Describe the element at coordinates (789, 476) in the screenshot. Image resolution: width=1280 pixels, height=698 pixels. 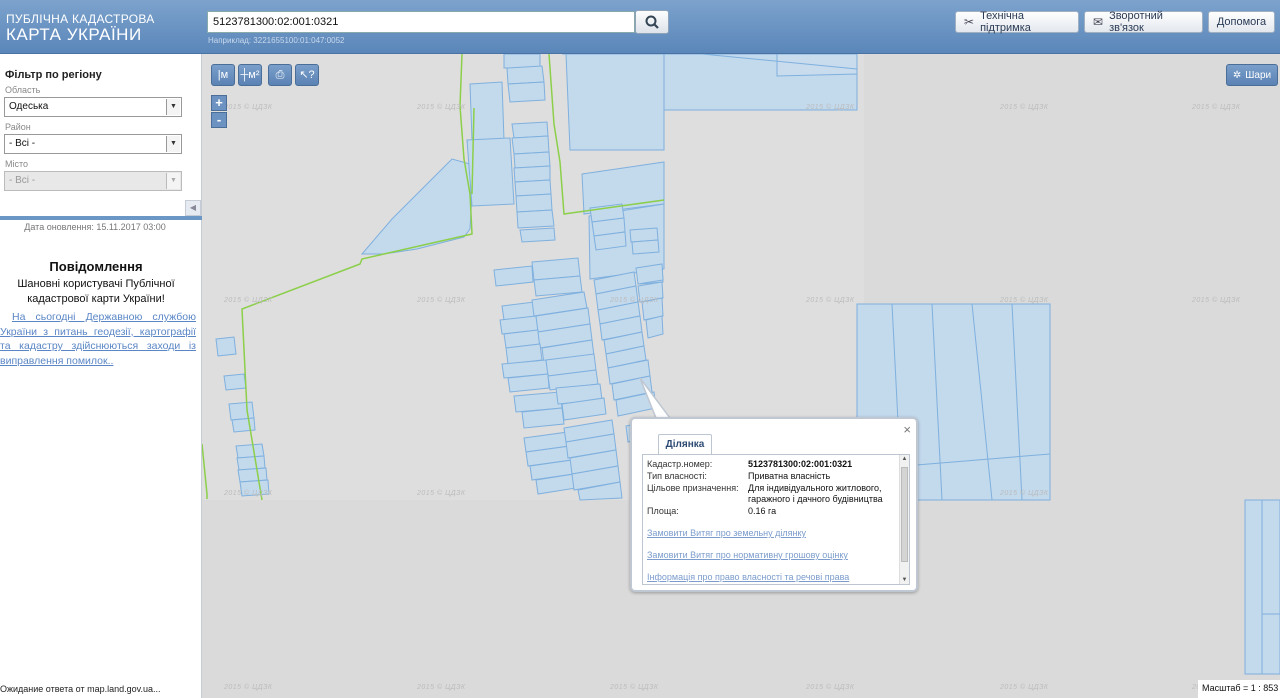
I see `field-value: Приватна власність` at that location.